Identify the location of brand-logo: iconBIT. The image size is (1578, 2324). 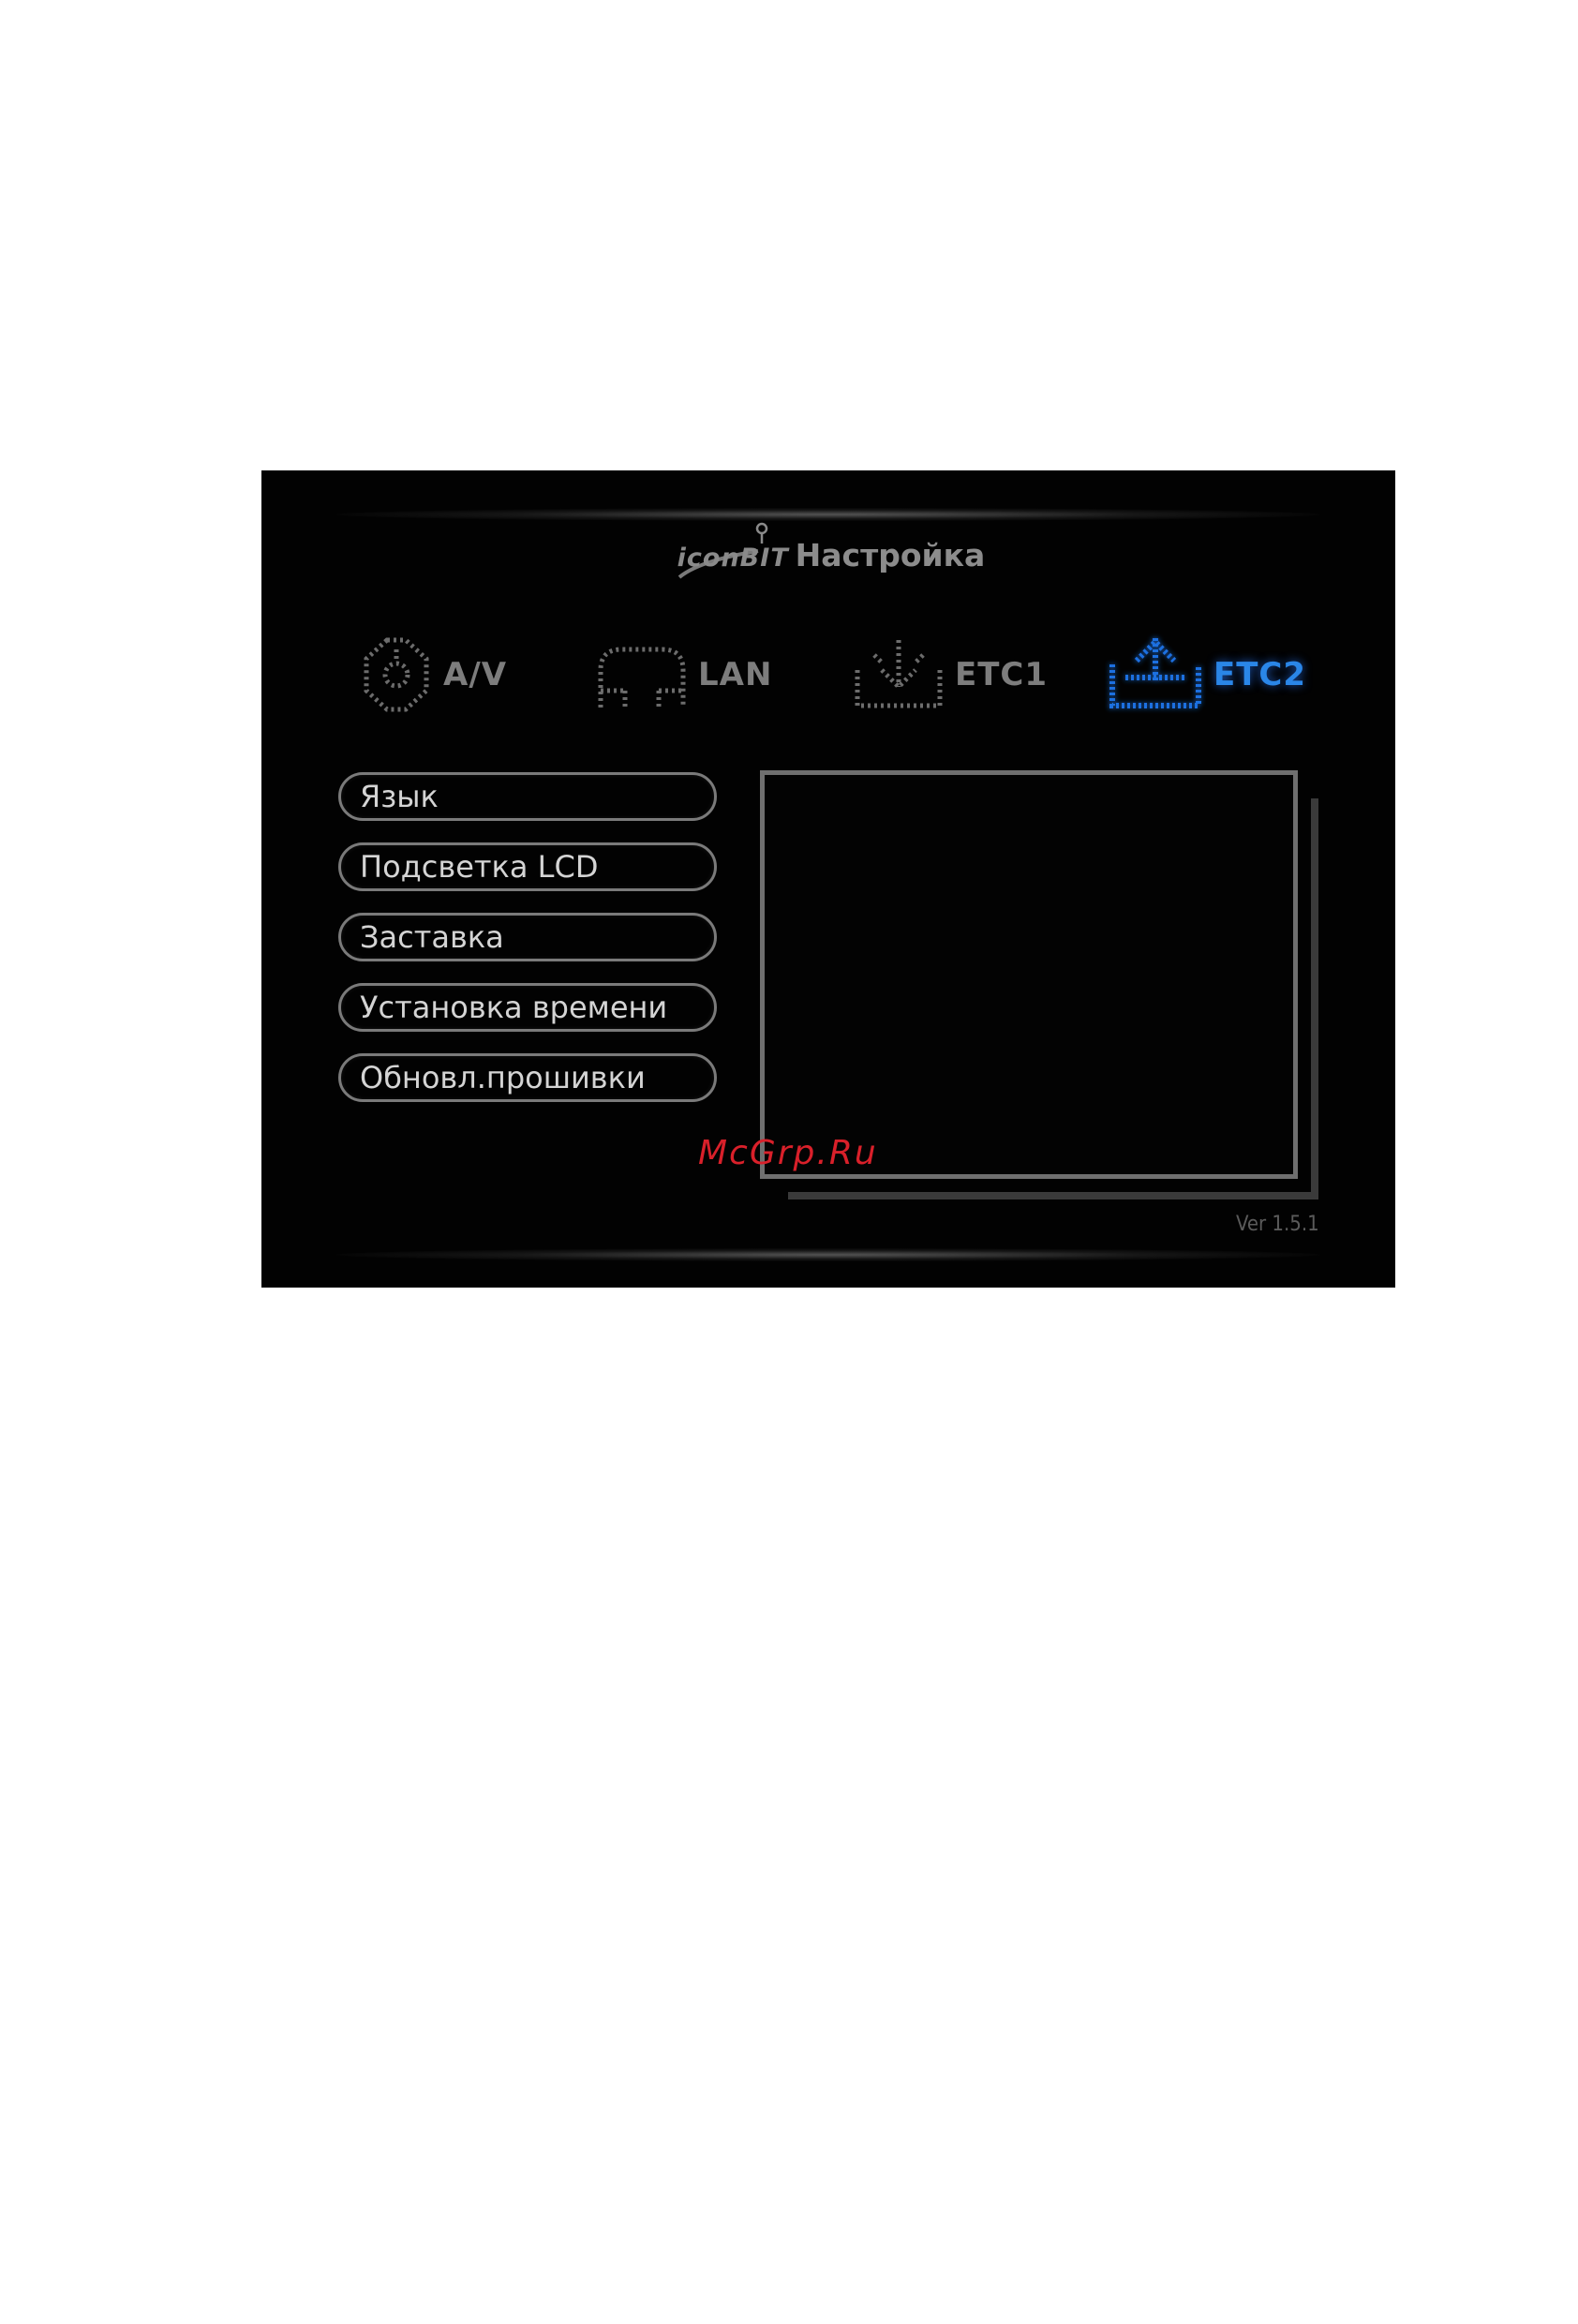
(730, 552).